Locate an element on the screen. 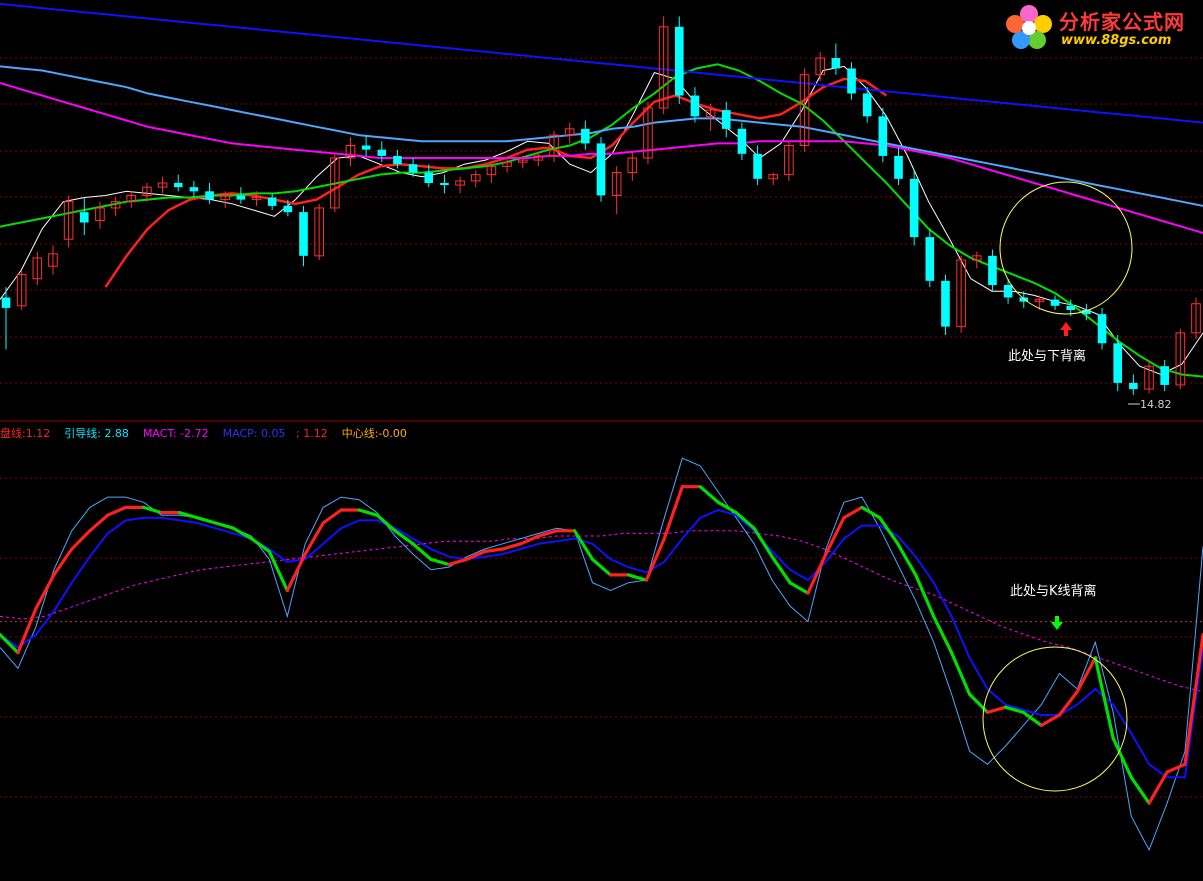 The width and height of the screenshot is (1203, 881). down-arrow-icon is located at coordinates (1057, 623).